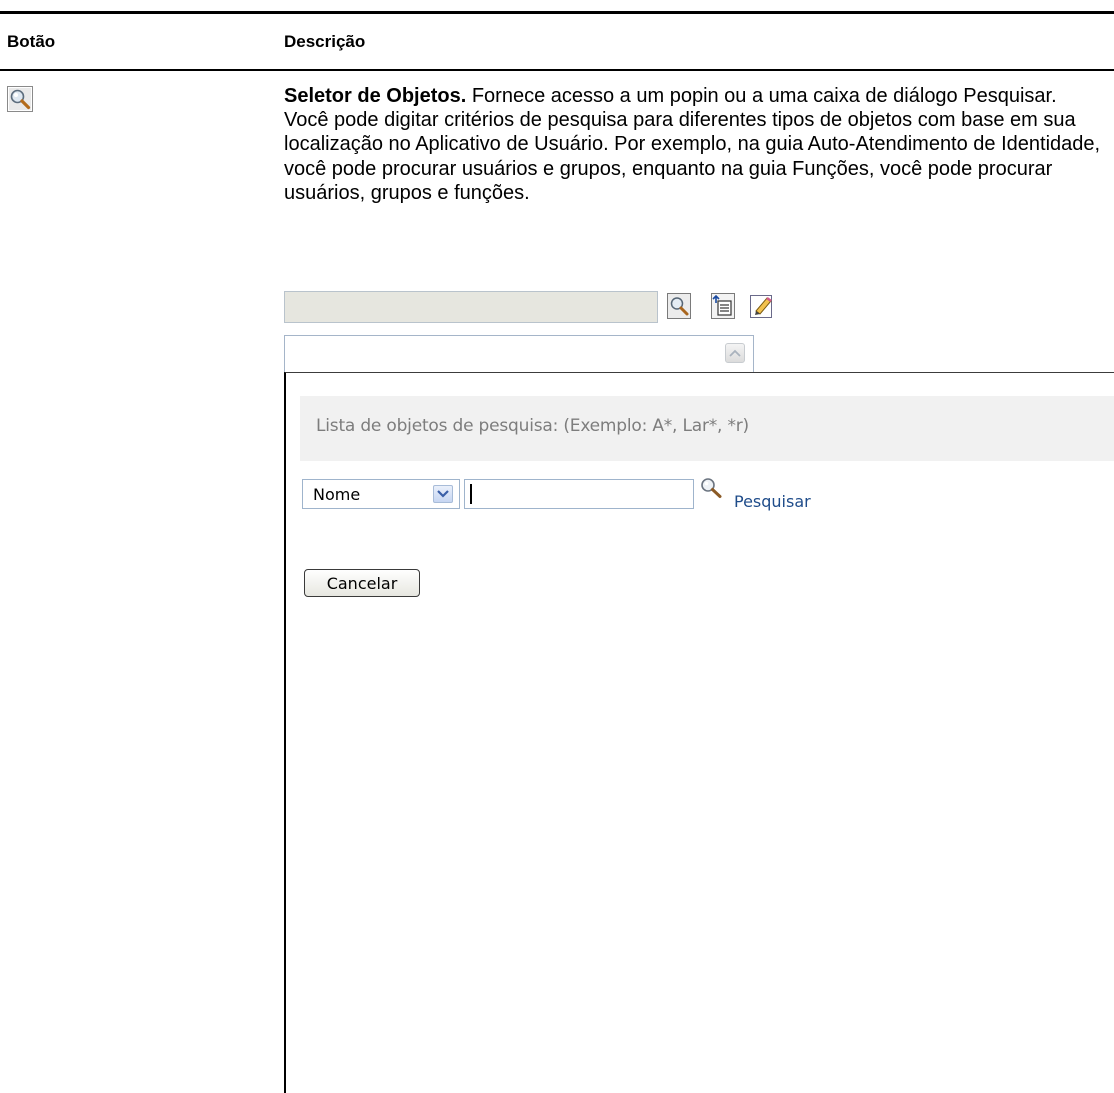 This screenshot has height=1093, width=1114. I want to click on magnifier-search-icon, so click(20, 99).